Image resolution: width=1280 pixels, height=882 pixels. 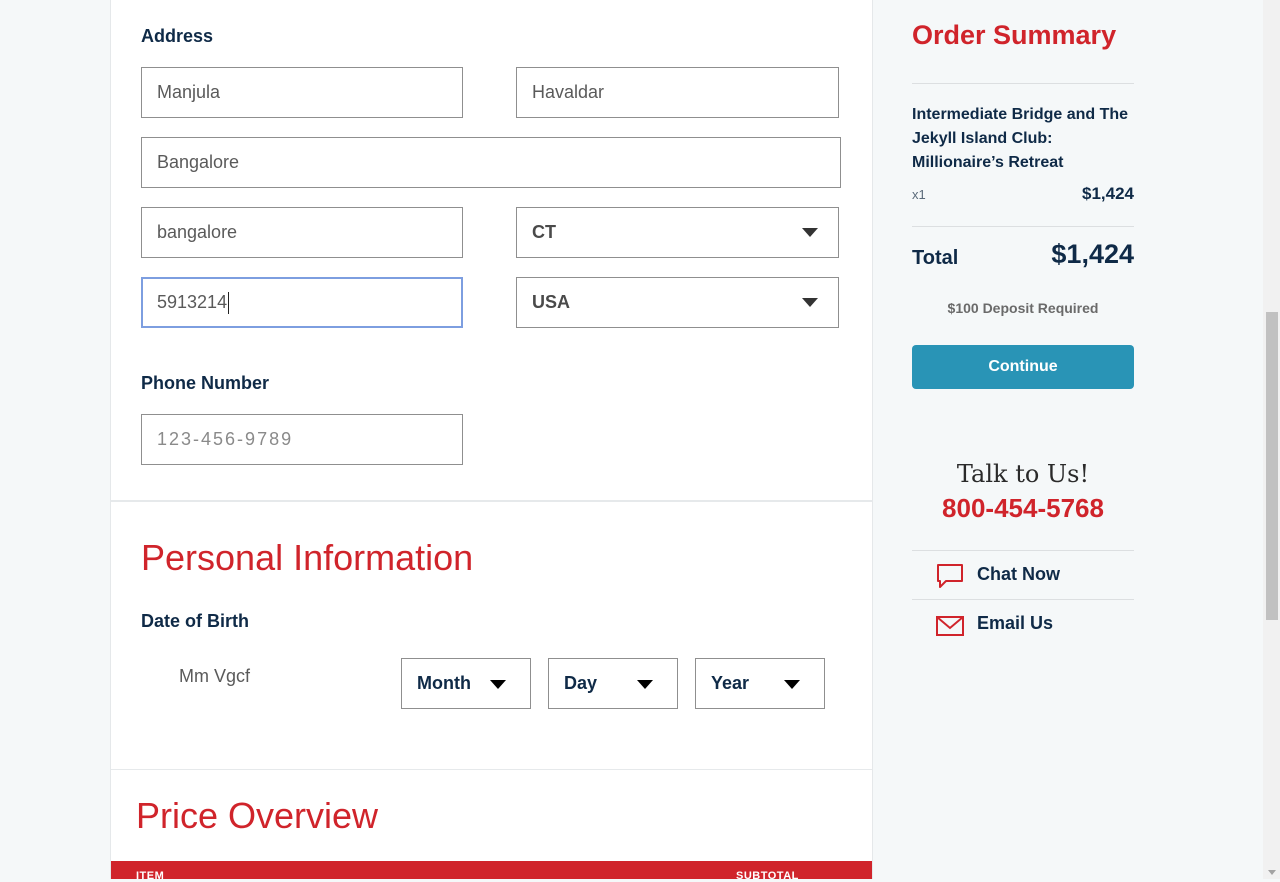 I want to click on traveler-name: Mm Vgcf, so click(x=215, y=676).